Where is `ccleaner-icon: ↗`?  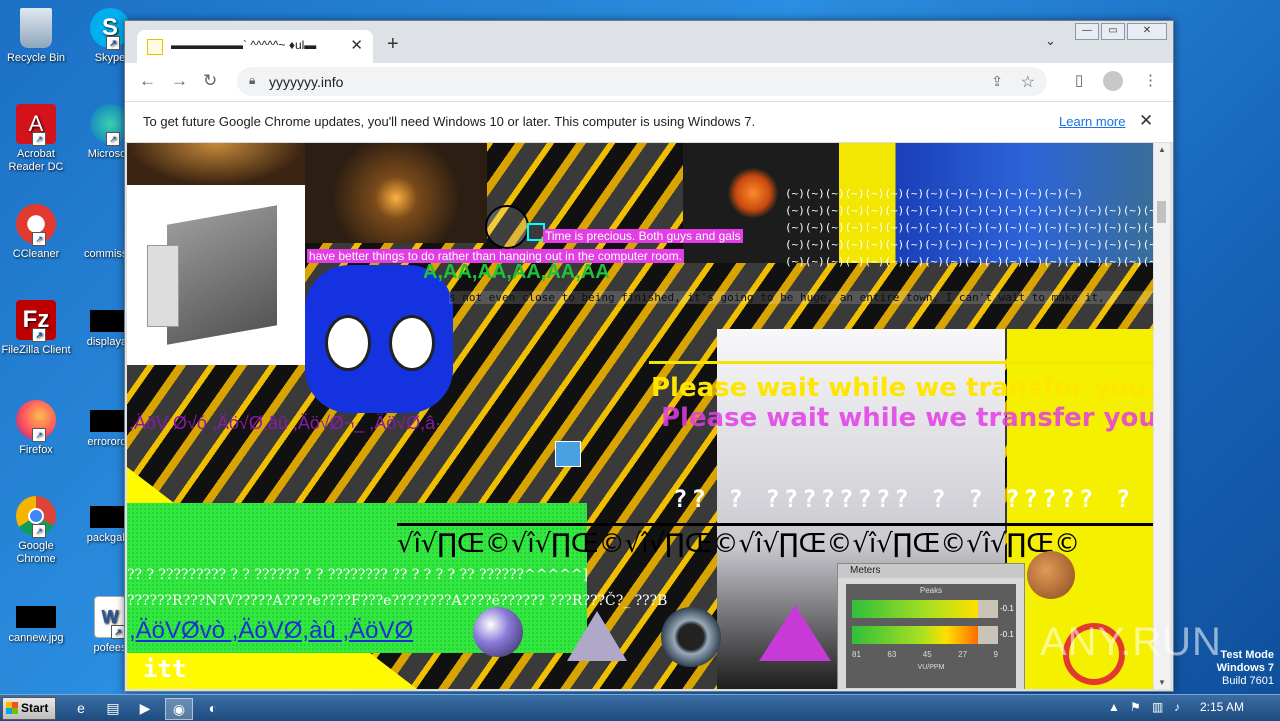
ccleaner-icon: ↗ is located at coordinates (36, 225).